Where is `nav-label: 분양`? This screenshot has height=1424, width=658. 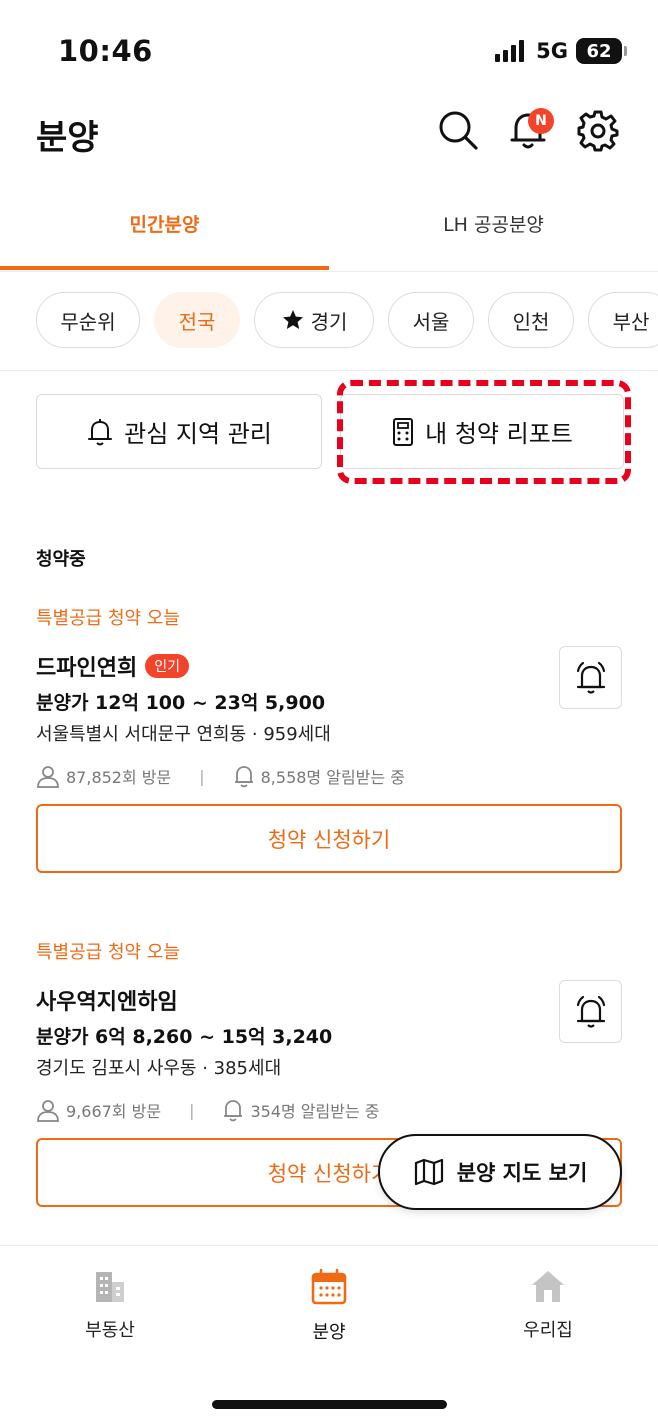
nav-label: 분양 is located at coordinates (329, 1332).